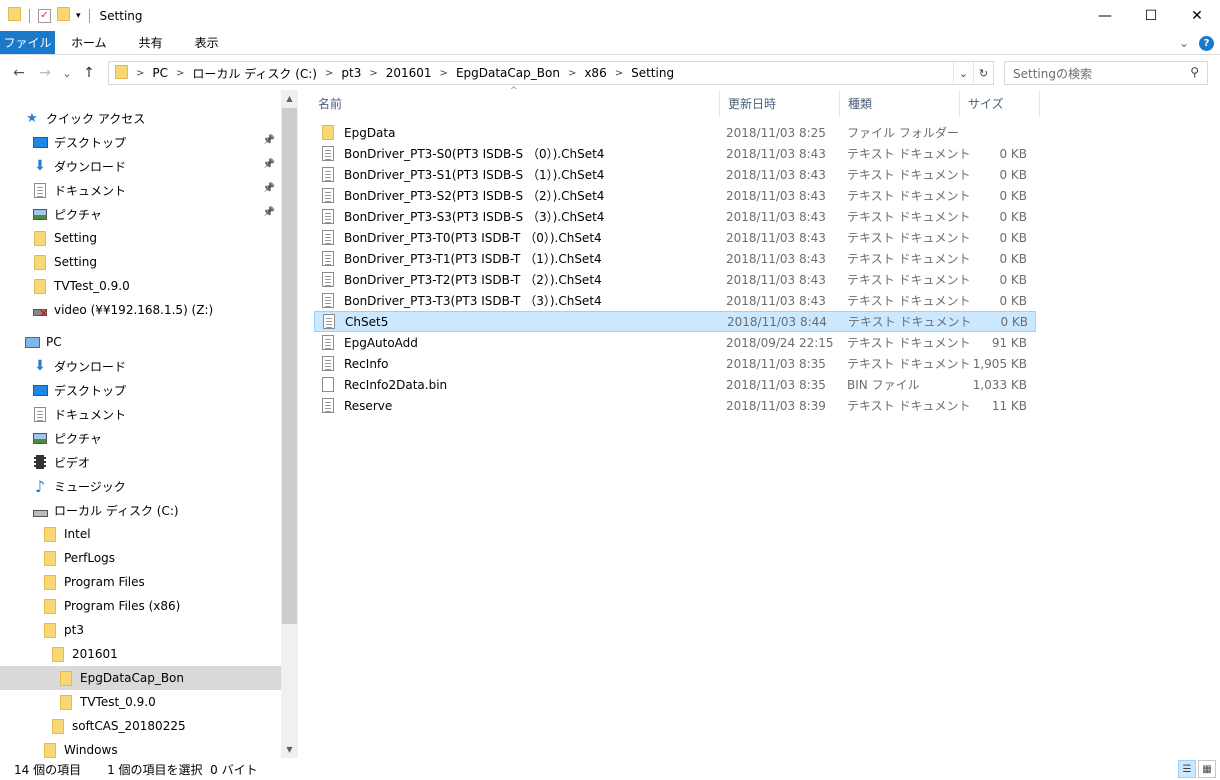 This screenshot has height=780, width=1220. I want to click on properties-icon: ✓, so click(44, 15).